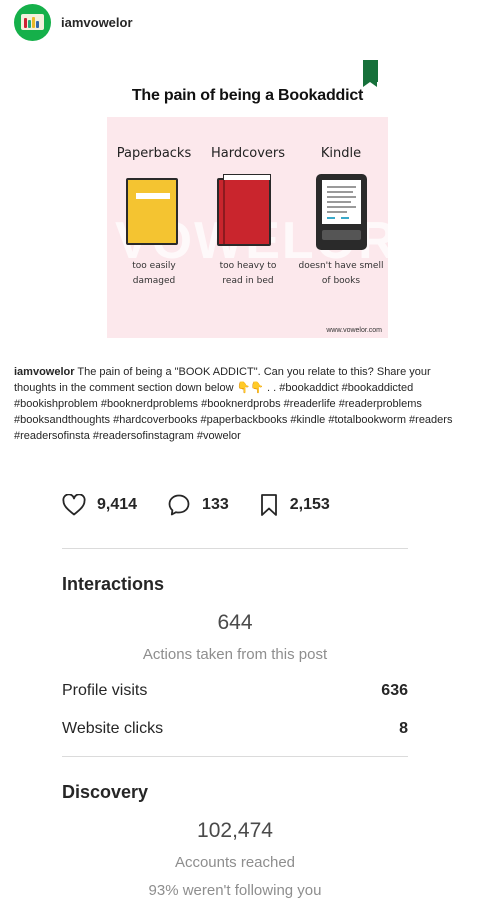 The image size is (478, 923). What do you see at coordinates (235, 830) in the screenshot?
I see `discovery-total: 102,474` at bounding box center [235, 830].